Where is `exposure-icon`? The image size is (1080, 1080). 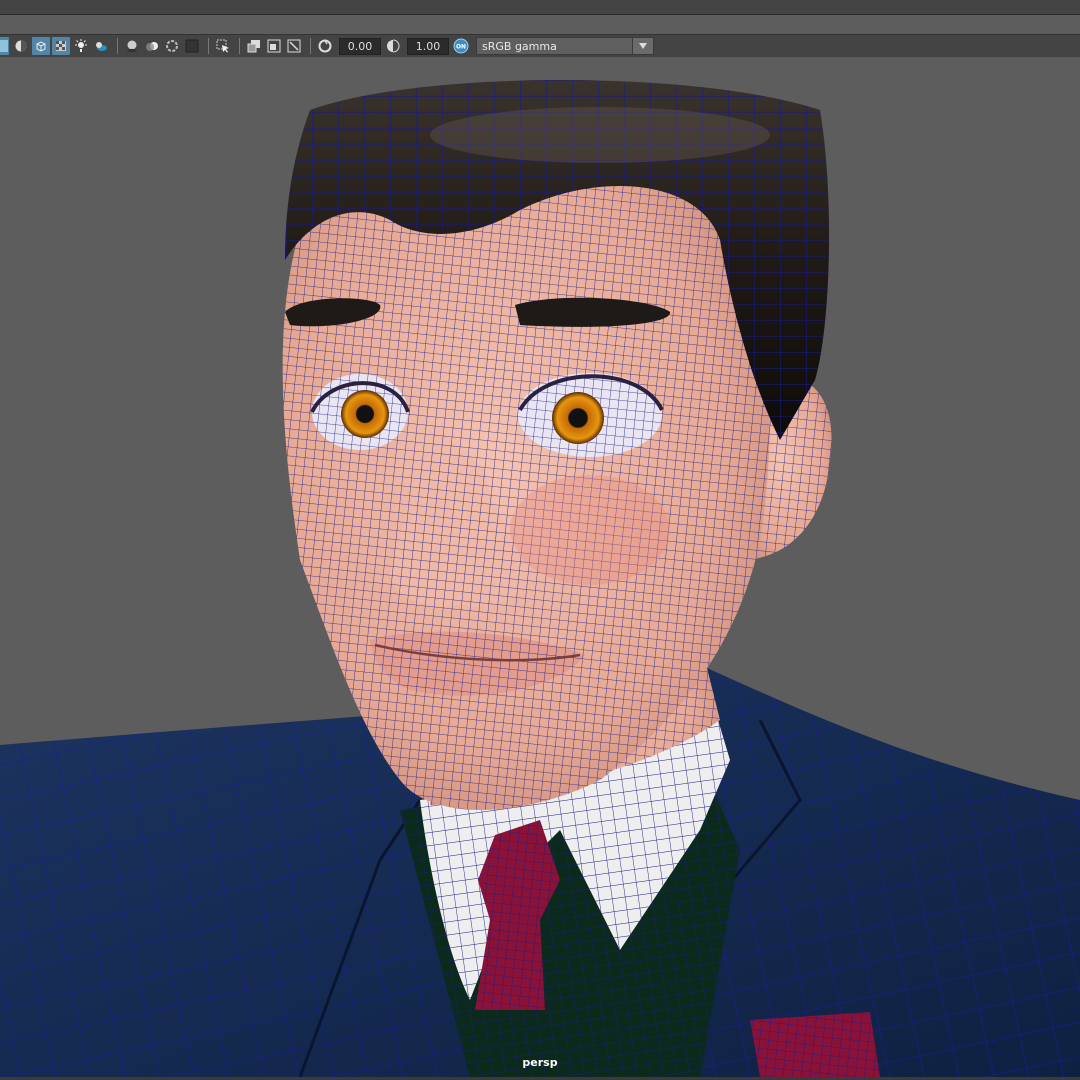
exposure-icon is located at coordinates (325, 46).